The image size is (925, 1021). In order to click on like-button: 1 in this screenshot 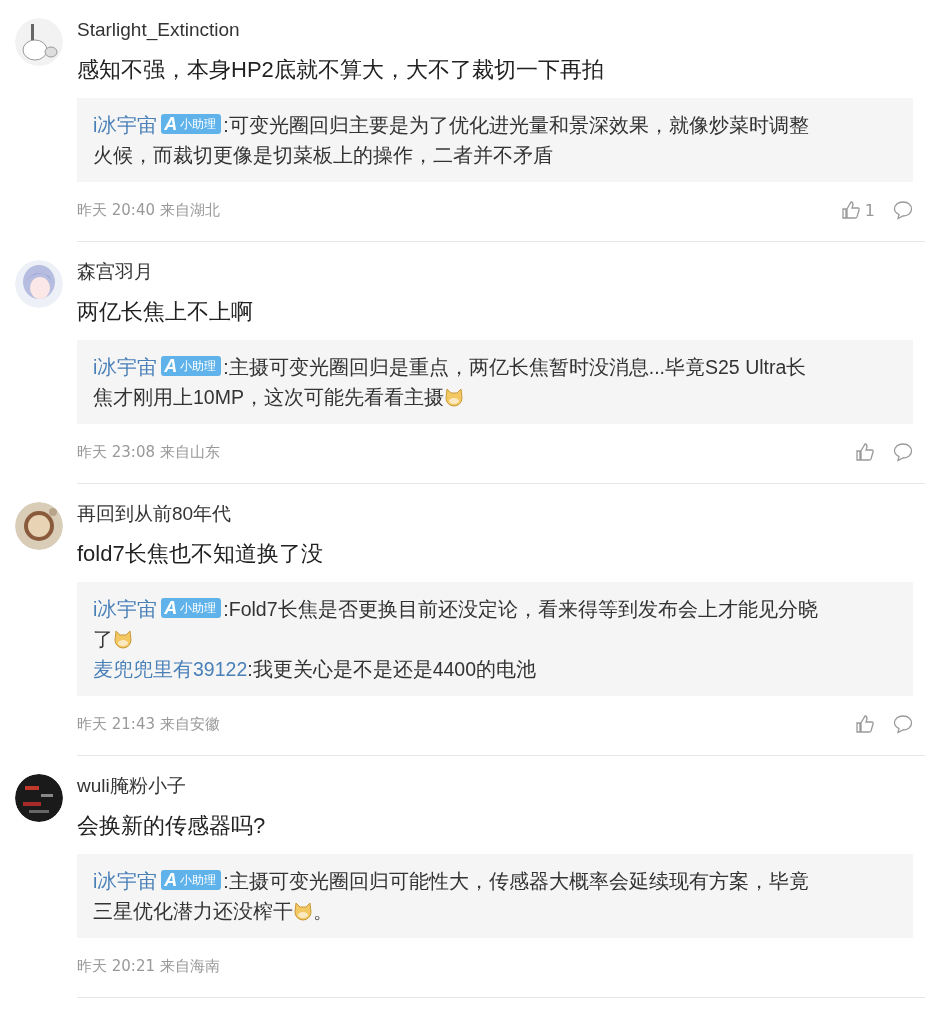, I will do `click(857, 210)`.